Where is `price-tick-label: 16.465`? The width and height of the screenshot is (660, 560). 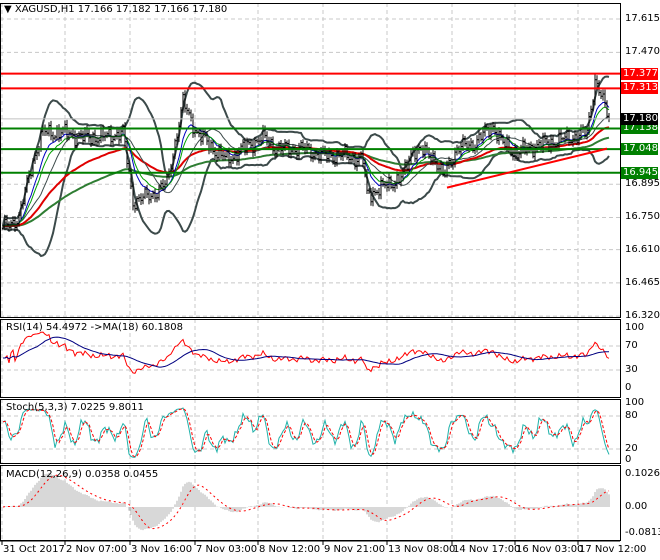
price-tick-label: 16.465 is located at coordinates (642, 282).